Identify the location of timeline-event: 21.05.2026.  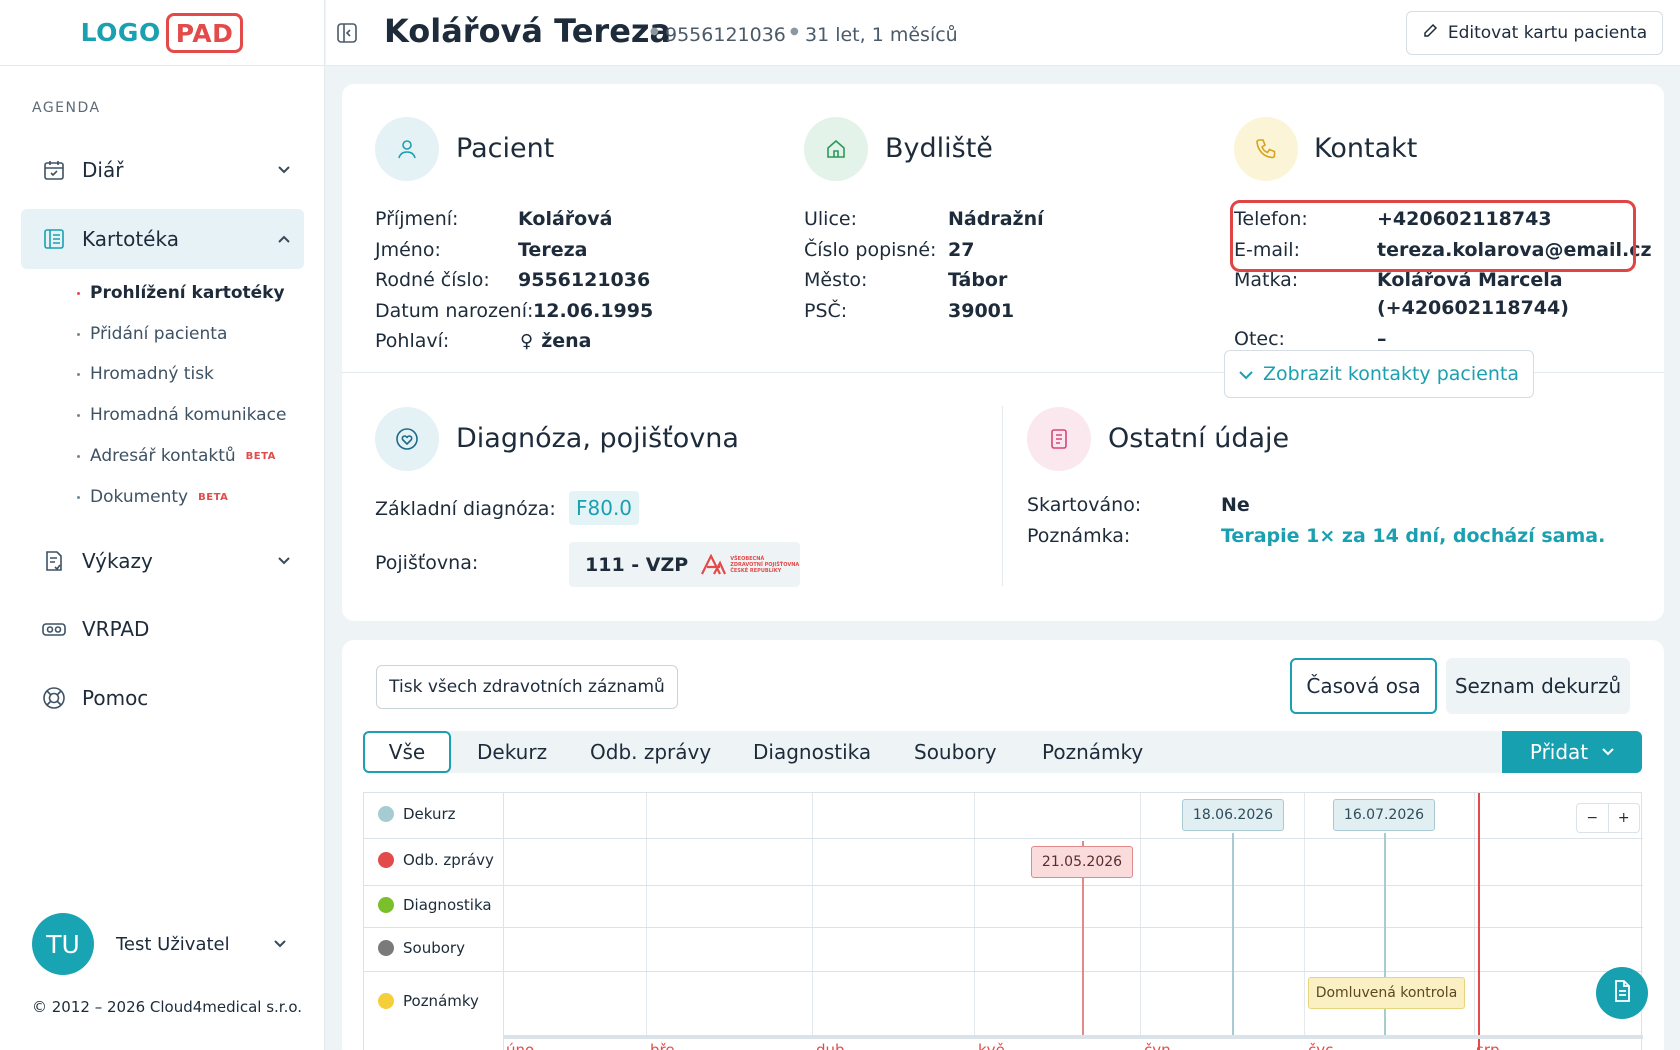
(1082, 862).